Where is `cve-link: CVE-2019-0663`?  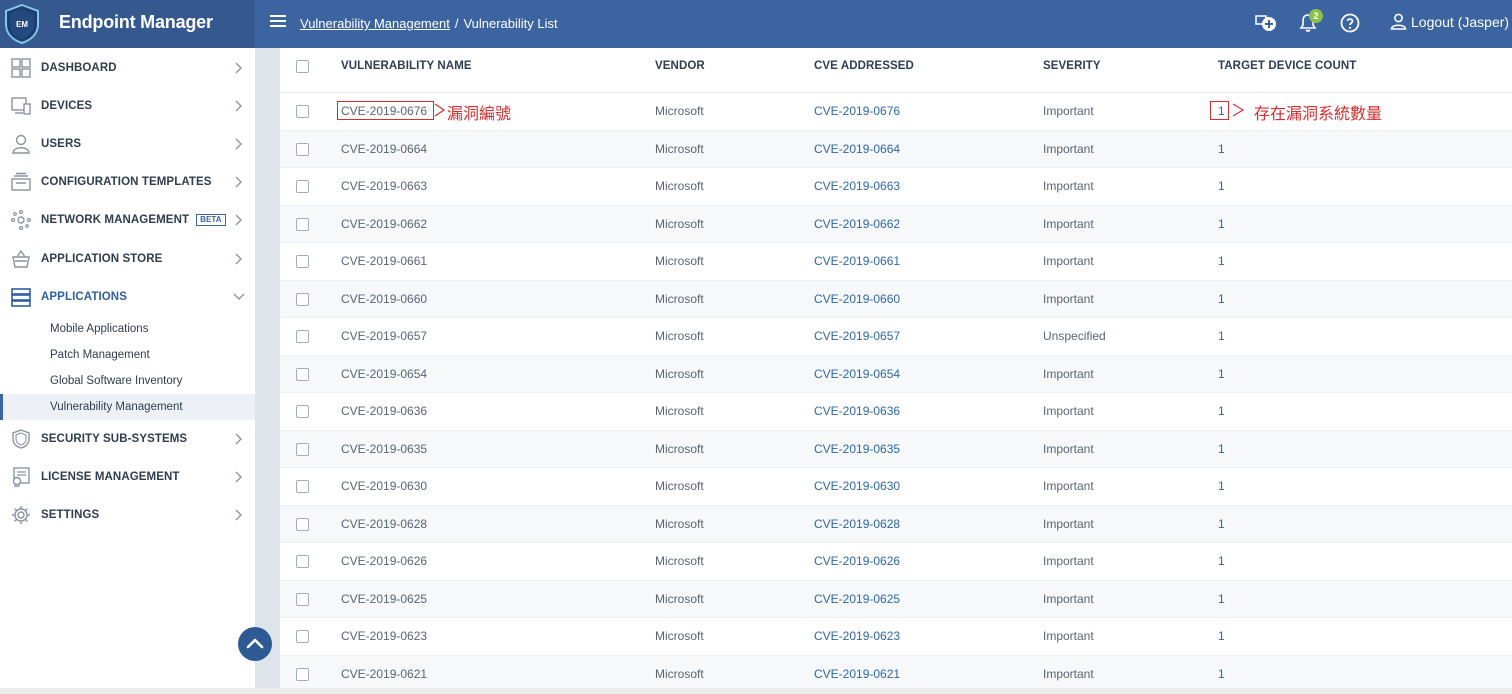
cve-link: CVE-2019-0663 is located at coordinates (857, 186).